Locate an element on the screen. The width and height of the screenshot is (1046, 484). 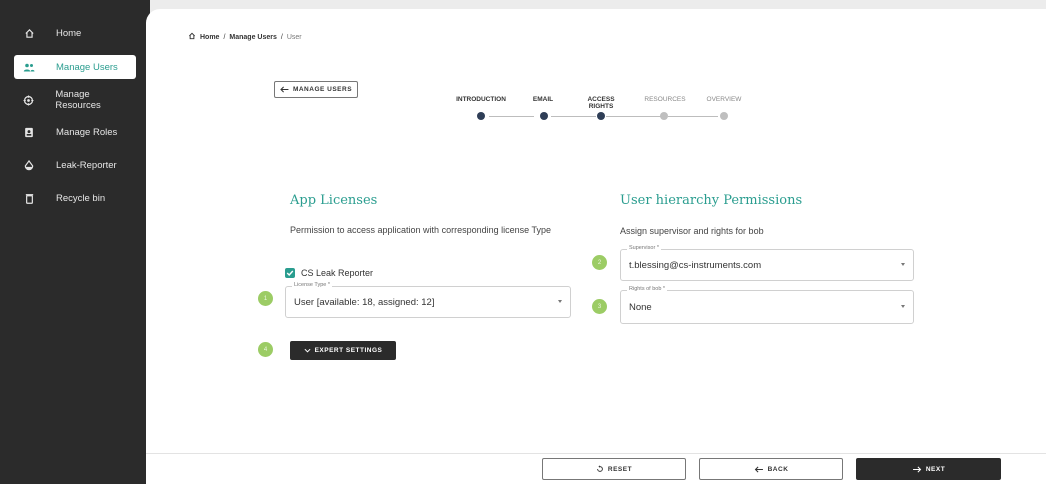
step-resources: RESOURCES is located at coordinates (665, 99).